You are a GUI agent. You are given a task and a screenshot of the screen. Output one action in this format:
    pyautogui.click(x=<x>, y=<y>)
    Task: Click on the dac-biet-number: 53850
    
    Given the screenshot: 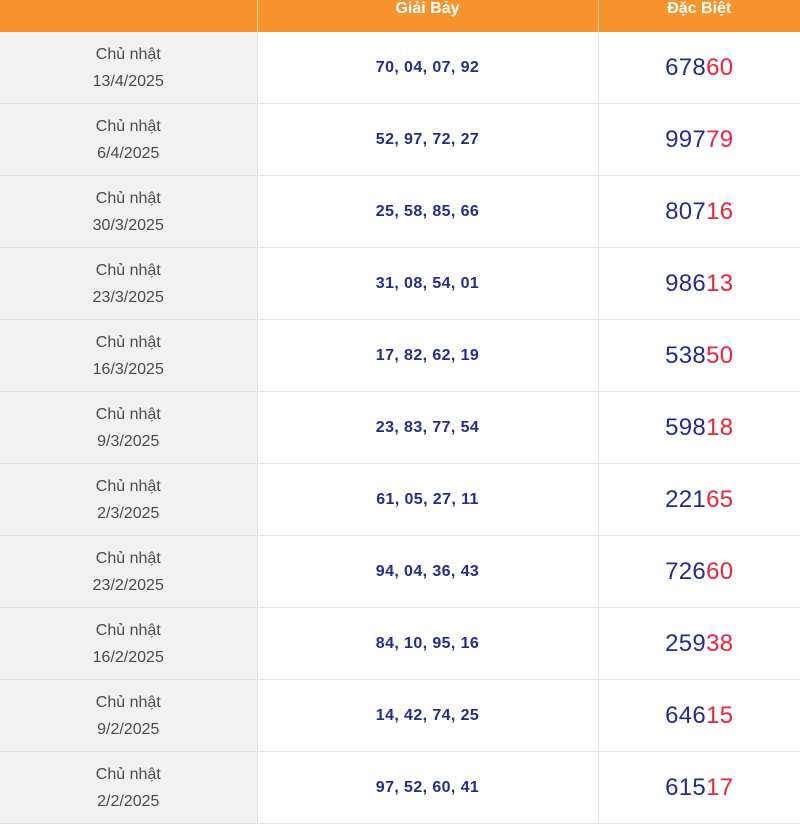 What is the action you would take?
    pyautogui.click(x=698, y=355)
    